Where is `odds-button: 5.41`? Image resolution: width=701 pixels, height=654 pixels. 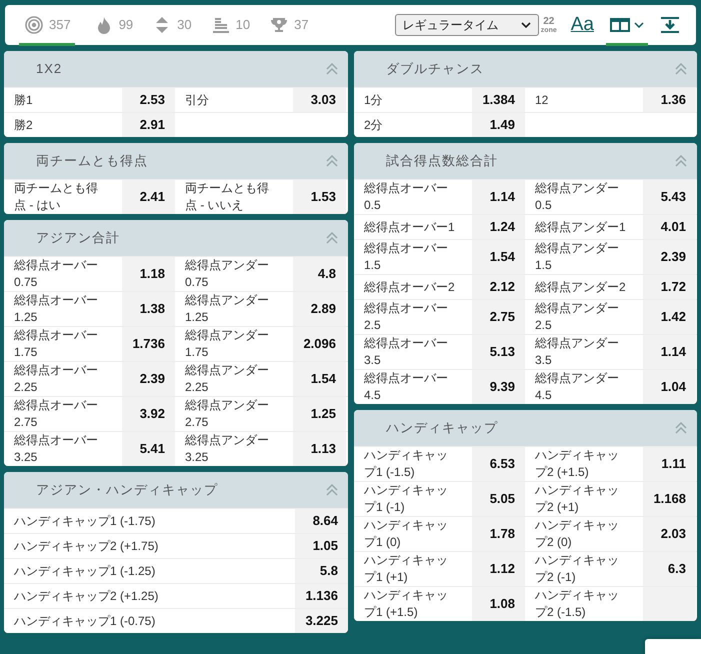
odds-button: 5.41 is located at coordinates (148, 449).